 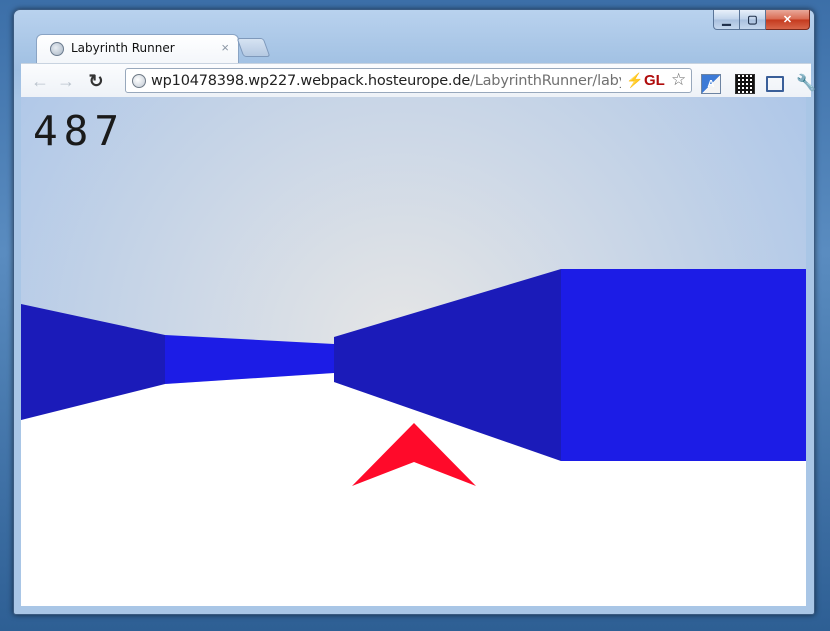 I want to click on qr-code-icon, so click(x=745, y=84).